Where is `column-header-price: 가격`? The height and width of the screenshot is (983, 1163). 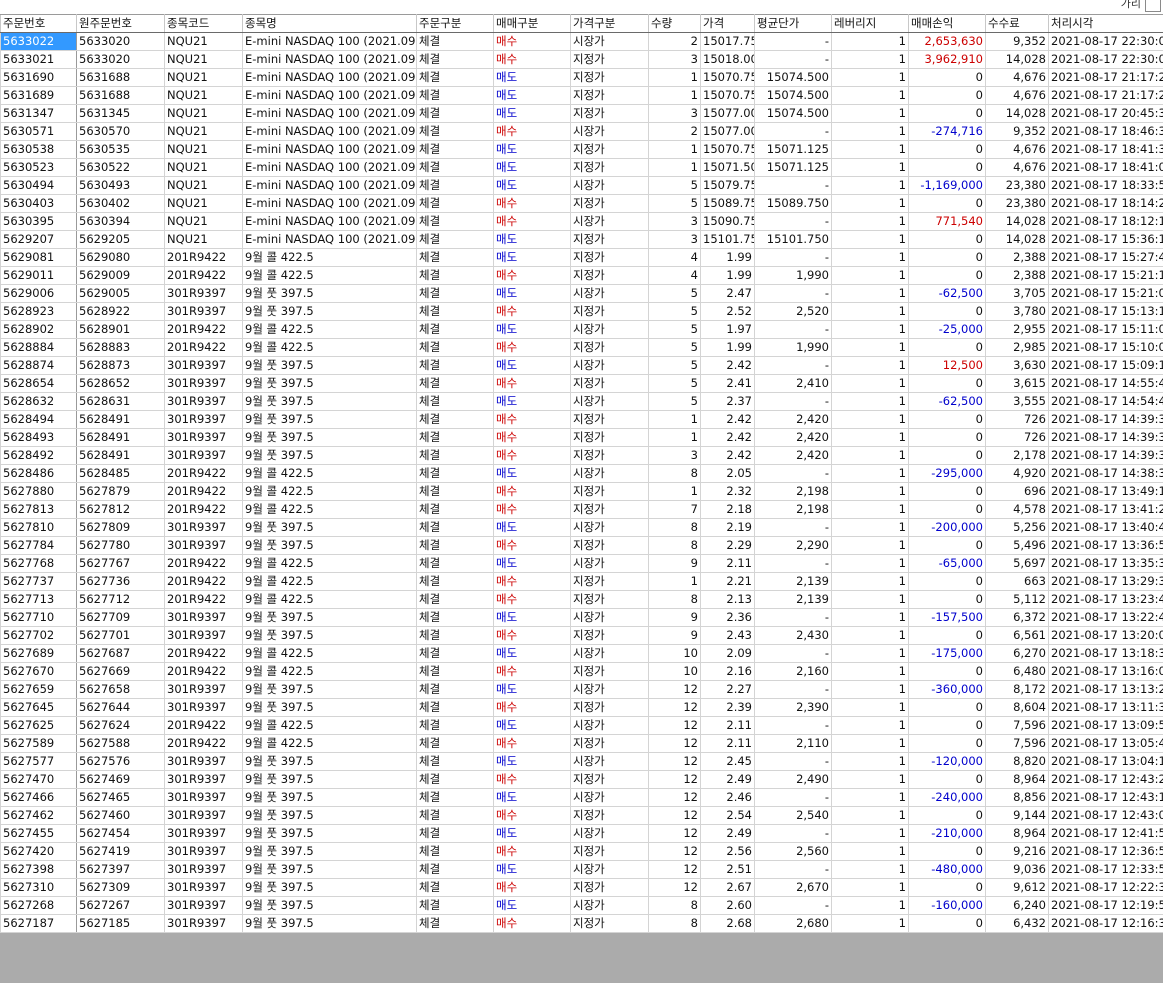
column-header-price: 가격 is located at coordinates (727, 23).